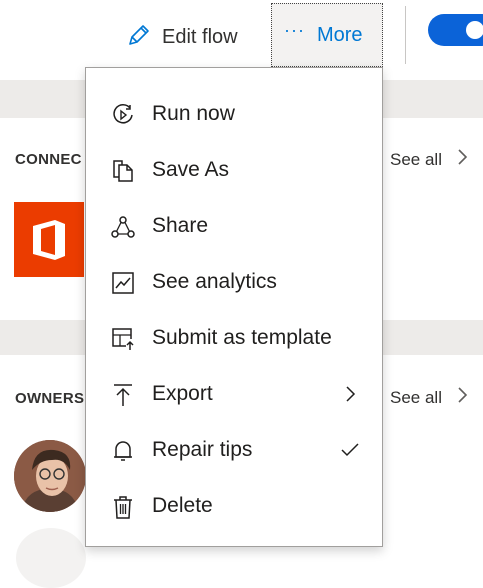 The width and height of the screenshot is (483, 588). Describe the element at coordinates (474, 30) in the screenshot. I see `toggle-knob` at that location.